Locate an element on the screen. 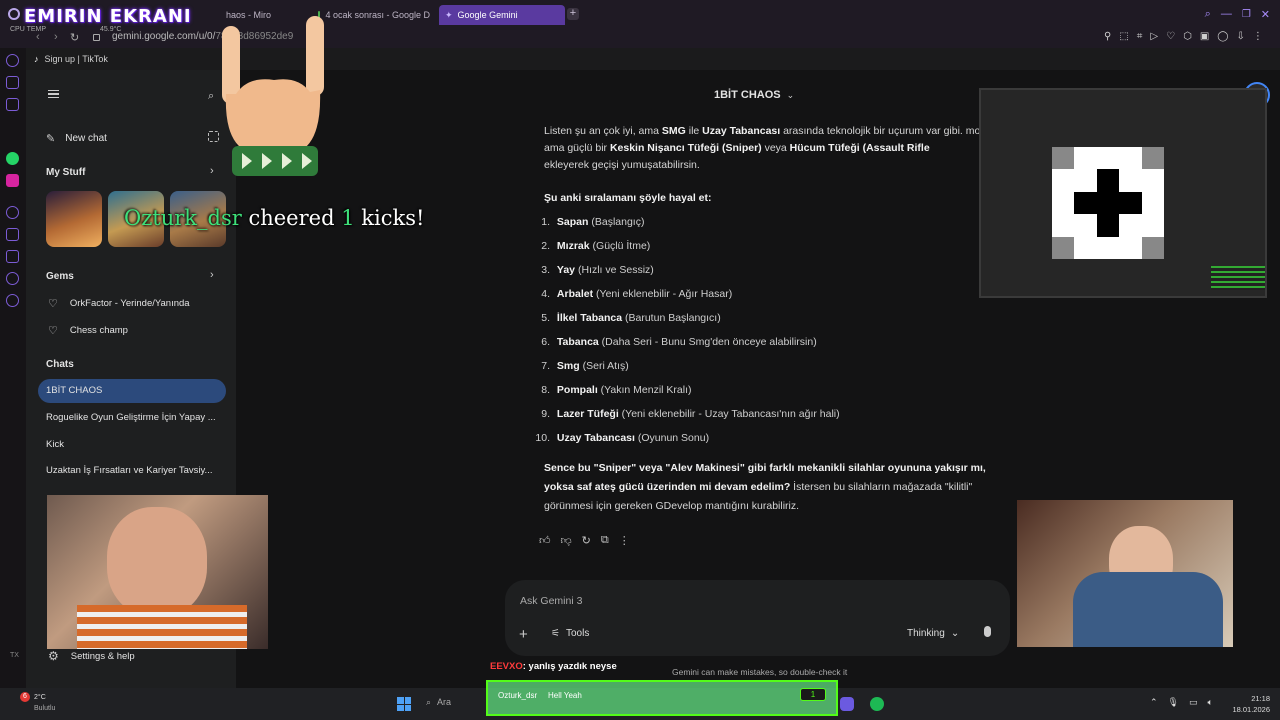  list-item: 8. Pompalı (Yakın Menzil Kralı) is located at coordinates (616, 390).